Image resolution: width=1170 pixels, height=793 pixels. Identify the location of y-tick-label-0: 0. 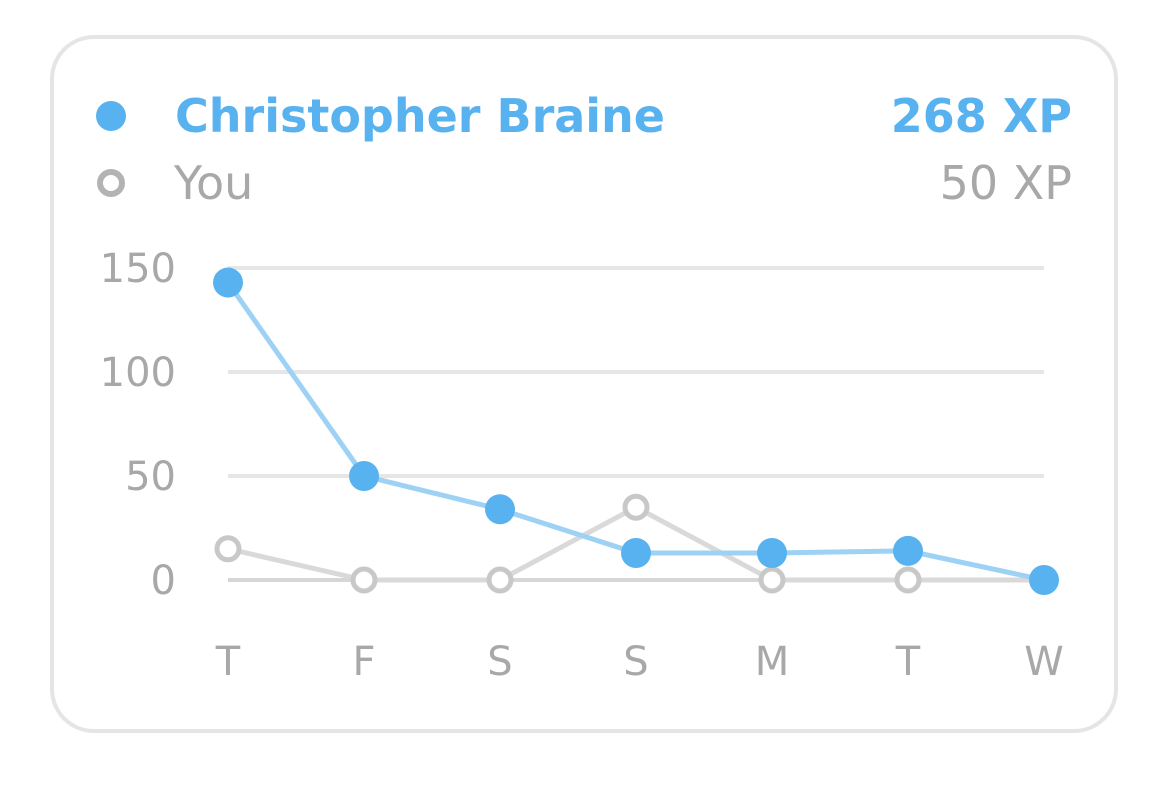
(163, 581).